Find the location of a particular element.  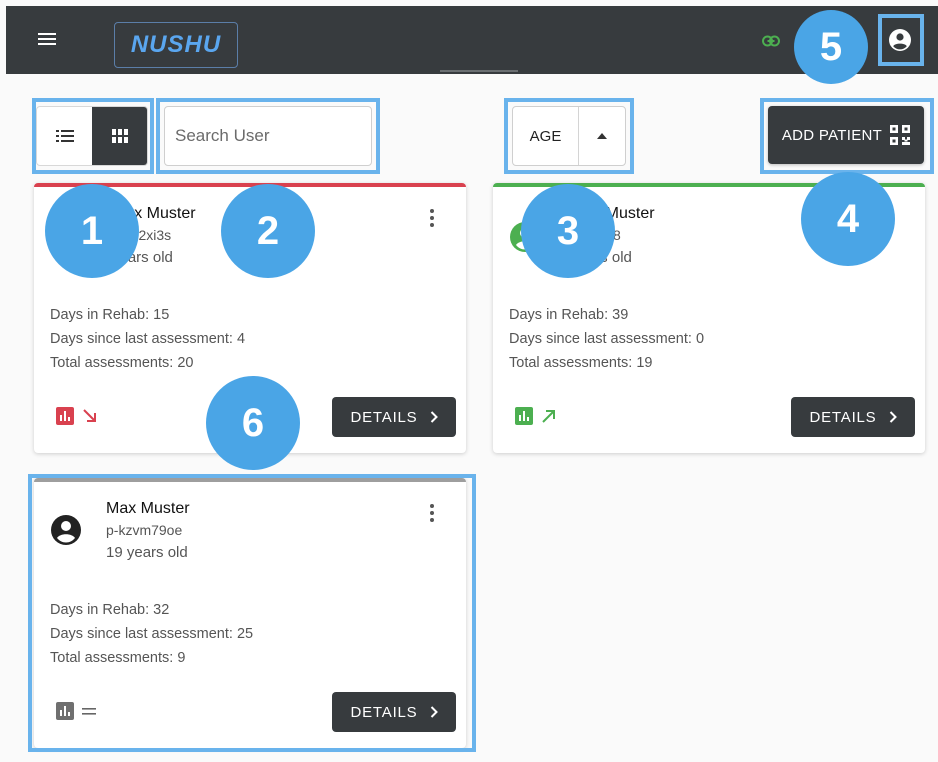

qr-code-icon is located at coordinates (900, 135).